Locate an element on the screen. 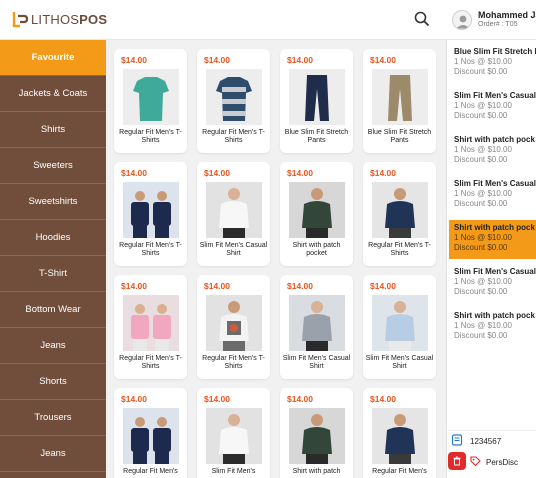 Image resolution: width=536 pixels, height=478 pixels. category-item: Jackets & Coats is located at coordinates (53, 94).